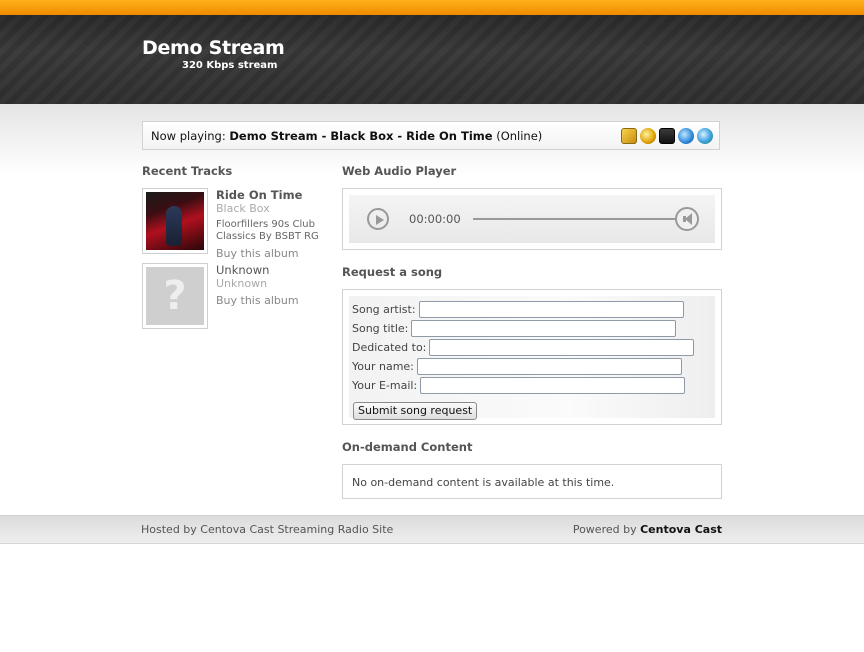  I want to click on your-name-label: Your name:, so click(383, 366).